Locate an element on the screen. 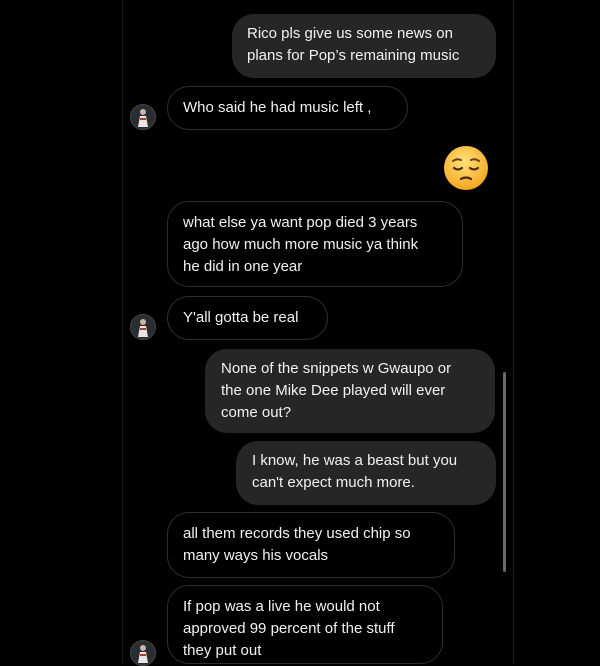 This screenshot has width=600, height=666. message-line: they put out is located at coordinates (222, 650).